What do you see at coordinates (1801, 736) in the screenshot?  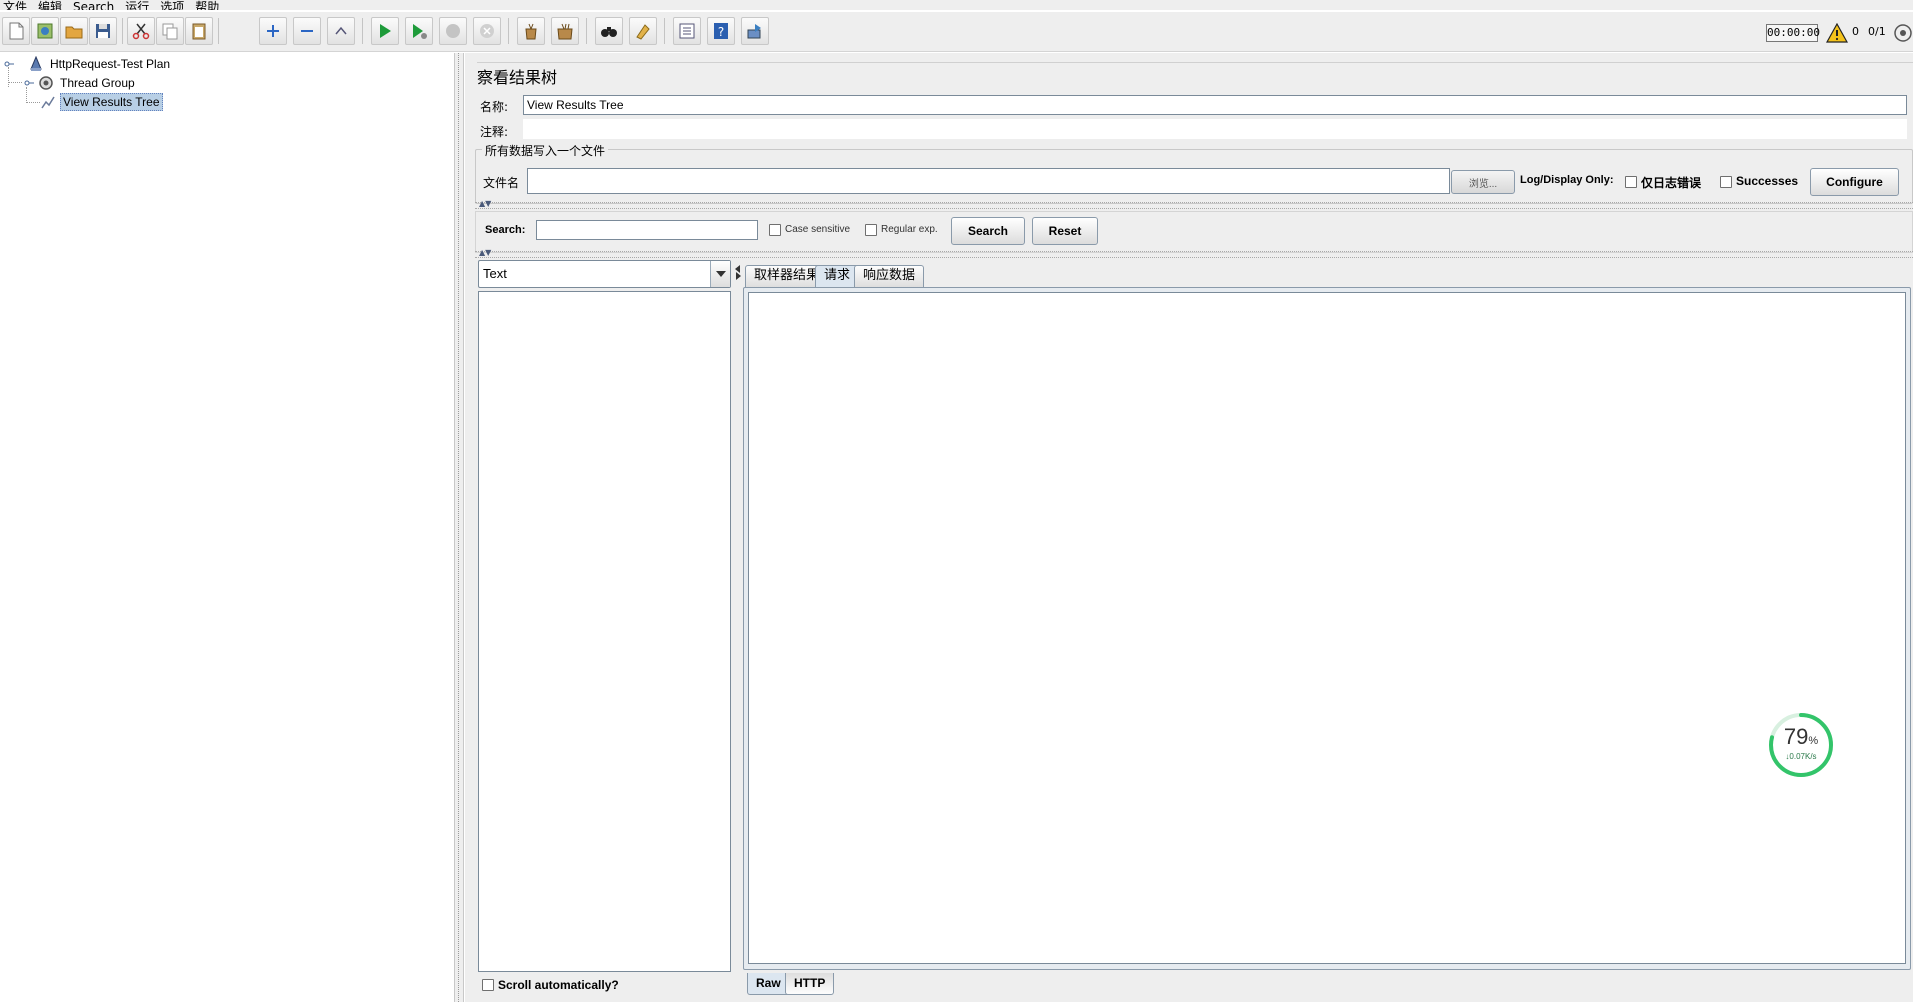 I see `network-percent: 79%` at bounding box center [1801, 736].